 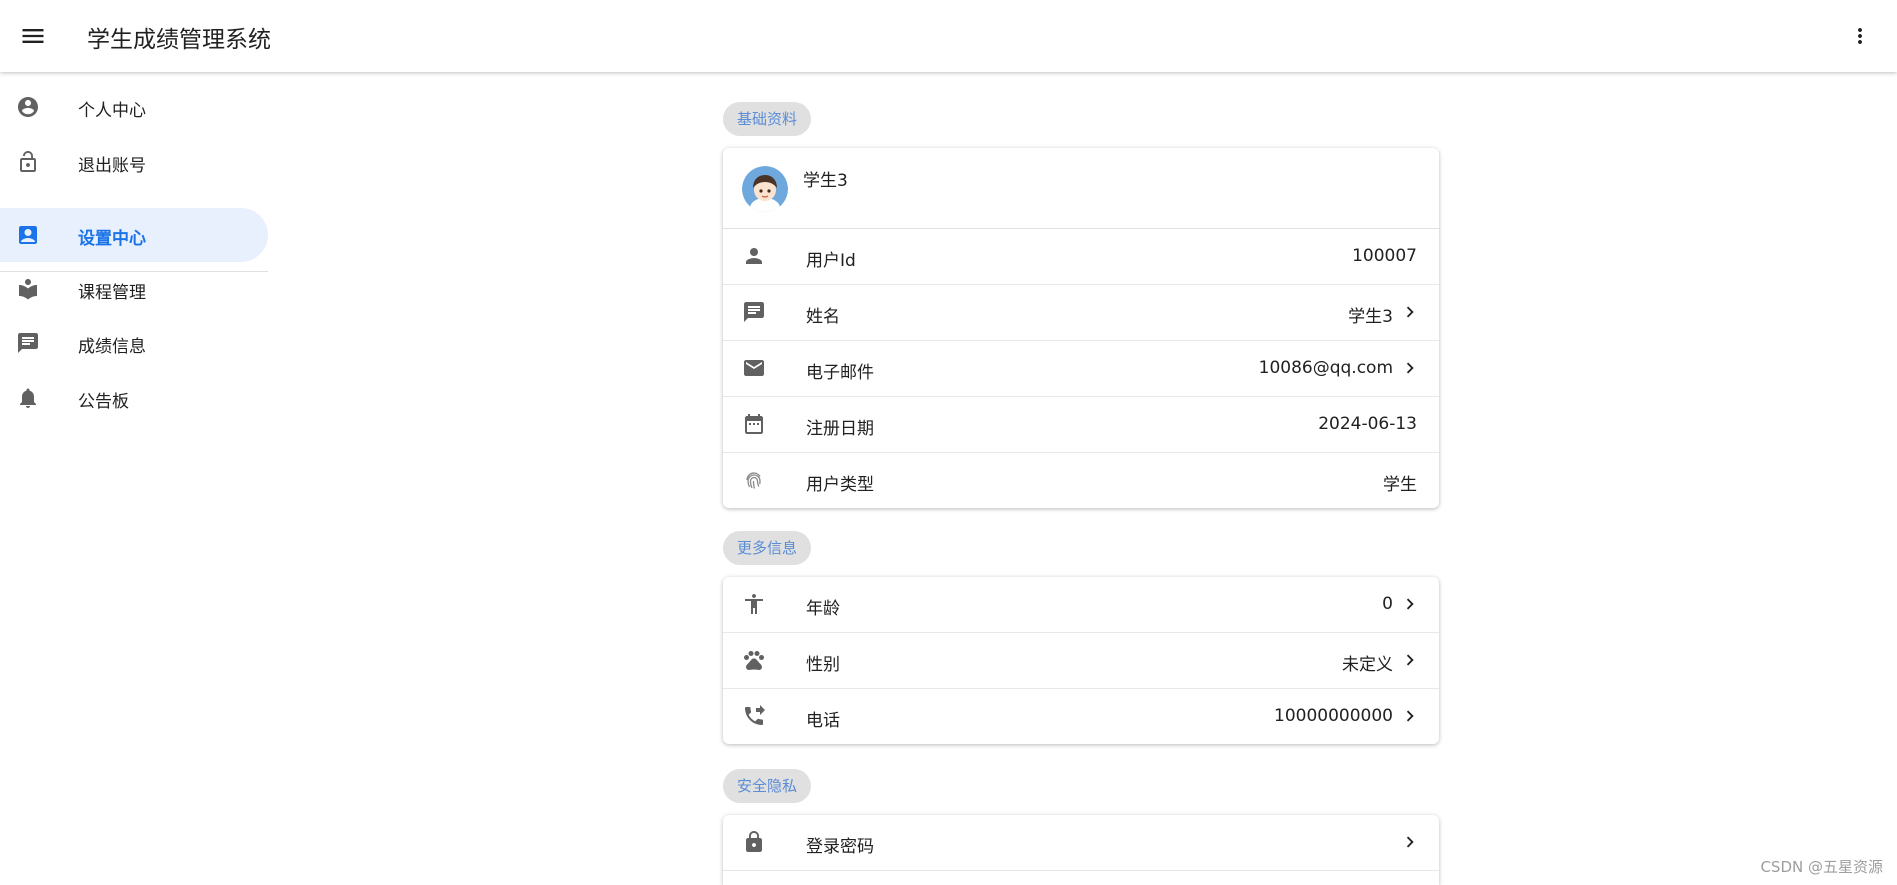 What do you see at coordinates (823, 609) in the screenshot?
I see `row-label: 年龄` at bounding box center [823, 609].